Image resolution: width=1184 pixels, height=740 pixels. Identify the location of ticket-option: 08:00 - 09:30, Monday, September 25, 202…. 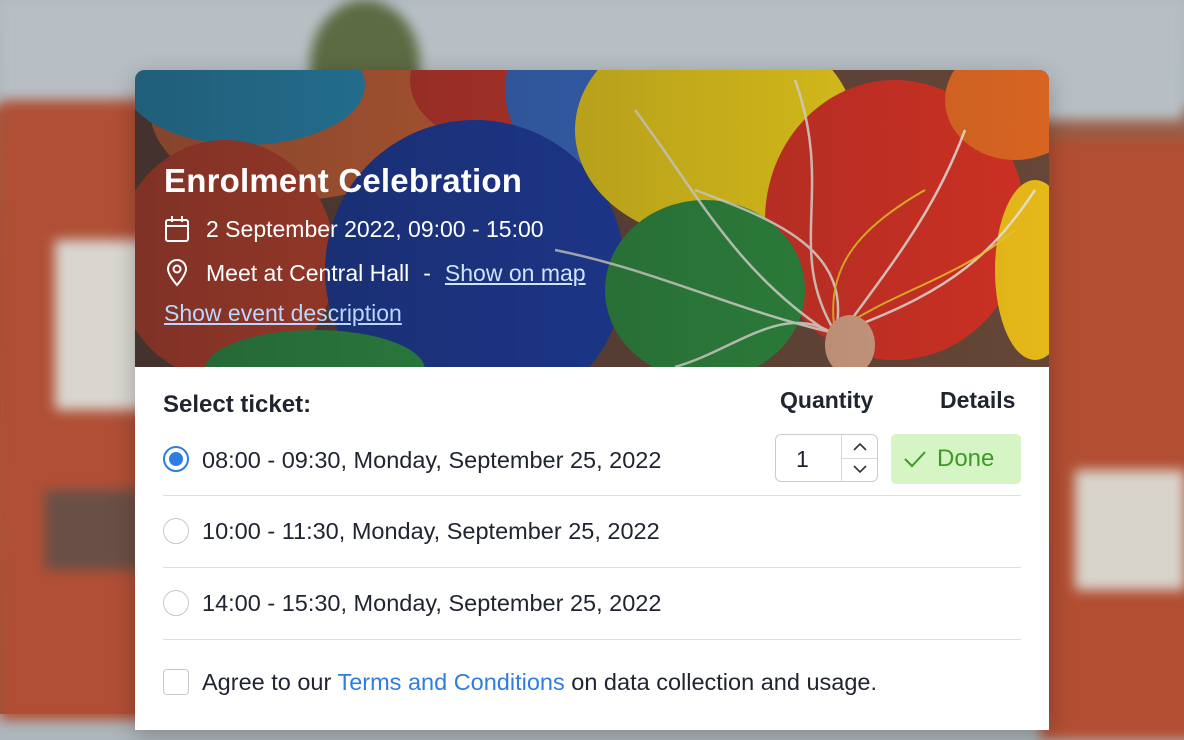
(592, 465).